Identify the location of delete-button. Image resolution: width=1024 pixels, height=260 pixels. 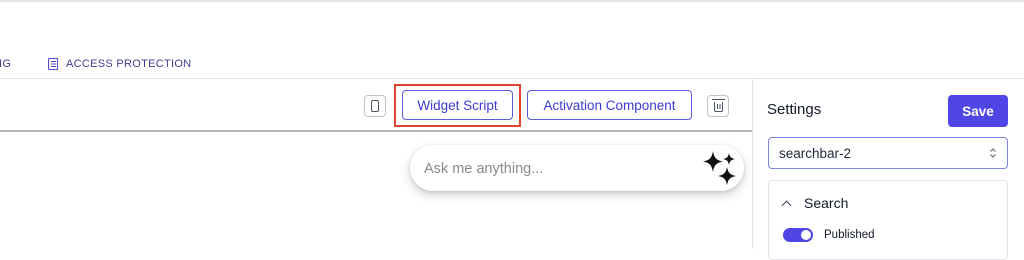
(718, 106).